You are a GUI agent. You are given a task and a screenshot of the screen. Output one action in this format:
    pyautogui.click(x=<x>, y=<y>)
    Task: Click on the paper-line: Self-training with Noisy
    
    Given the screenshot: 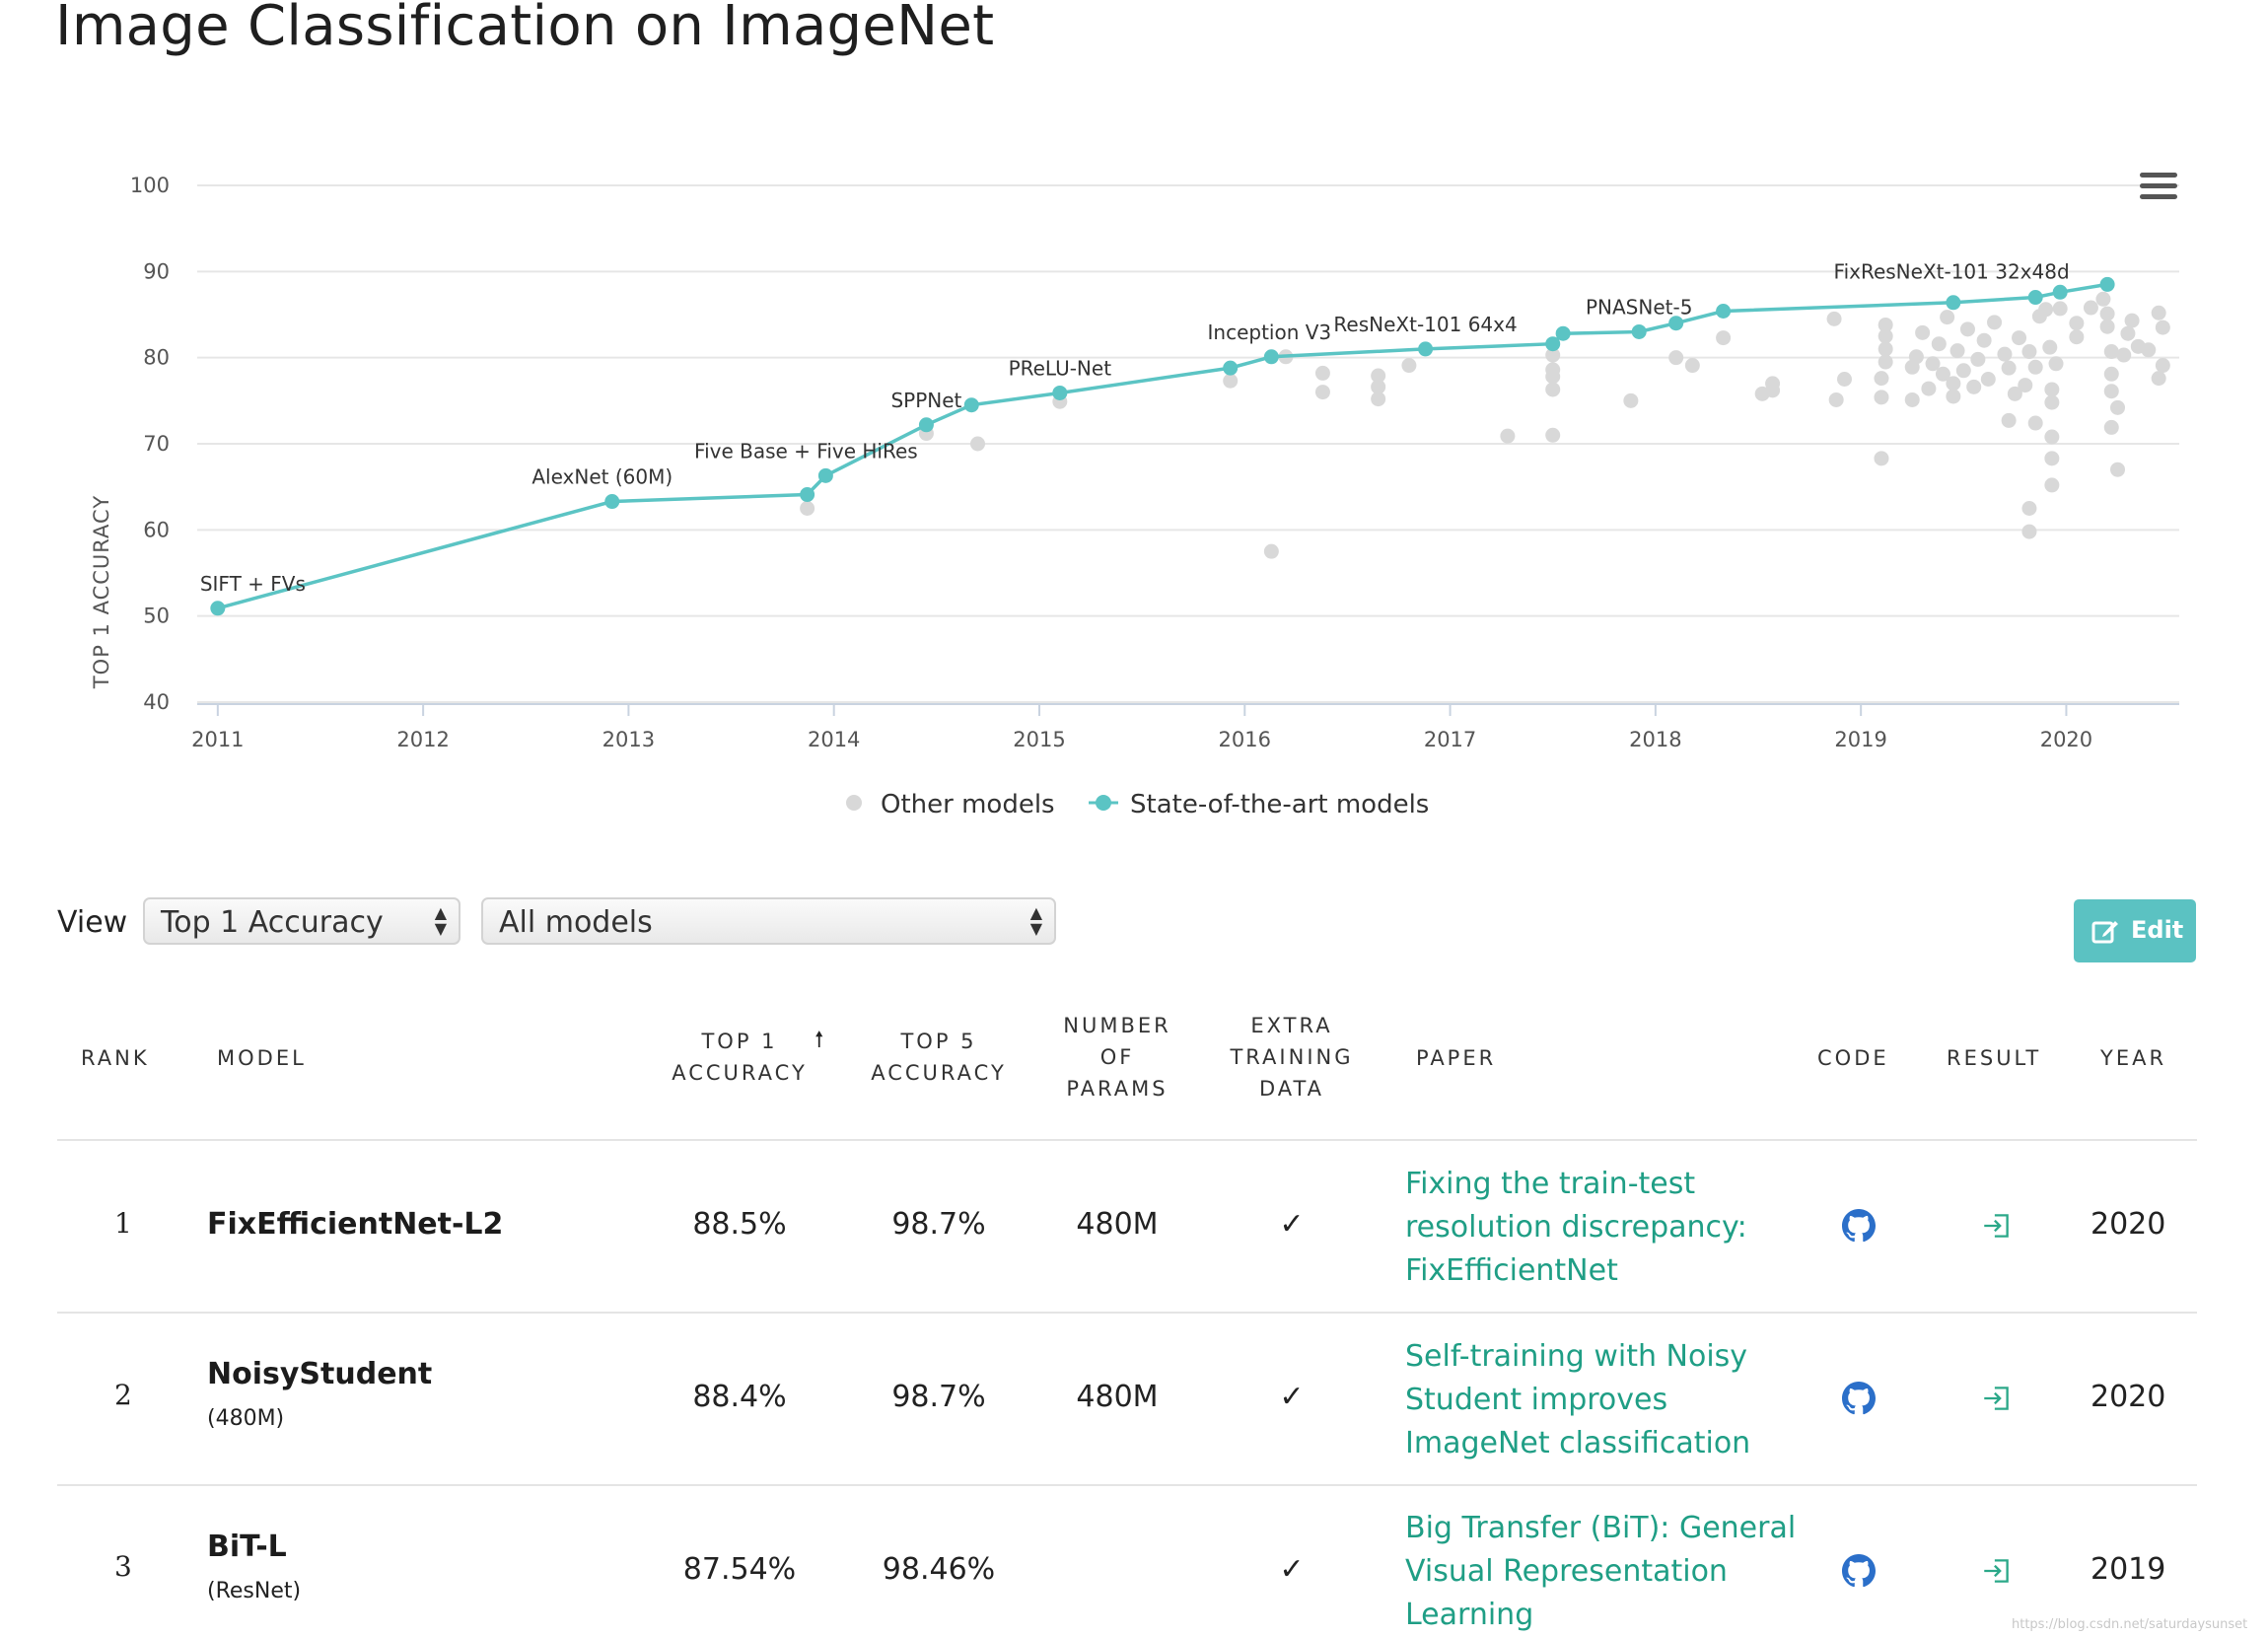 What is the action you would take?
    pyautogui.click(x=1577, y=1356)
    